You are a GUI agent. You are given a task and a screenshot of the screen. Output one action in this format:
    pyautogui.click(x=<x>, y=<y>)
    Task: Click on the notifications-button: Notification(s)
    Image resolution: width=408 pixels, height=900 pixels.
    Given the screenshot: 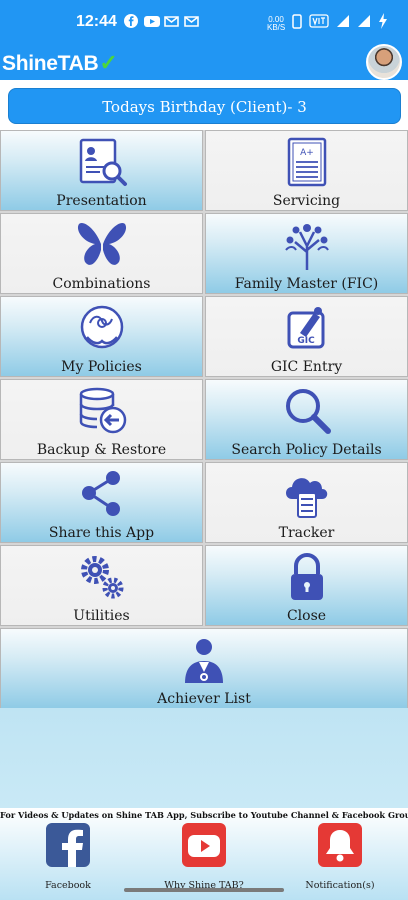 What is the action you would take?
    pyautogui.click(x=340, y=857)
    